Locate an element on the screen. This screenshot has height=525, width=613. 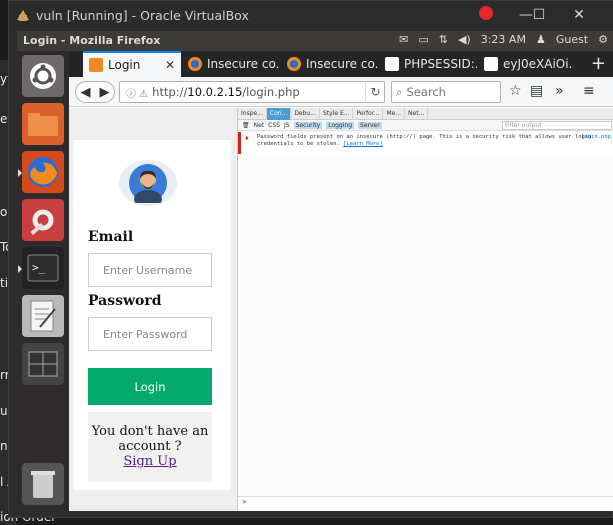
close-button: ✕ is located at coordinates (579, 16).